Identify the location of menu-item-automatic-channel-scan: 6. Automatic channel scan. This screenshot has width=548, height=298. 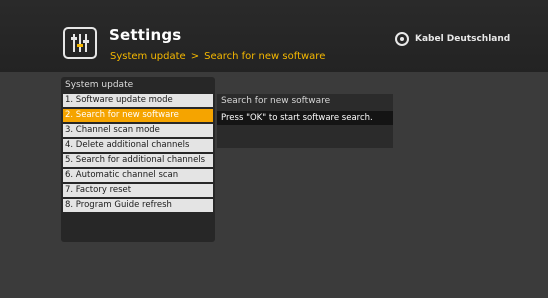
(138, 175).